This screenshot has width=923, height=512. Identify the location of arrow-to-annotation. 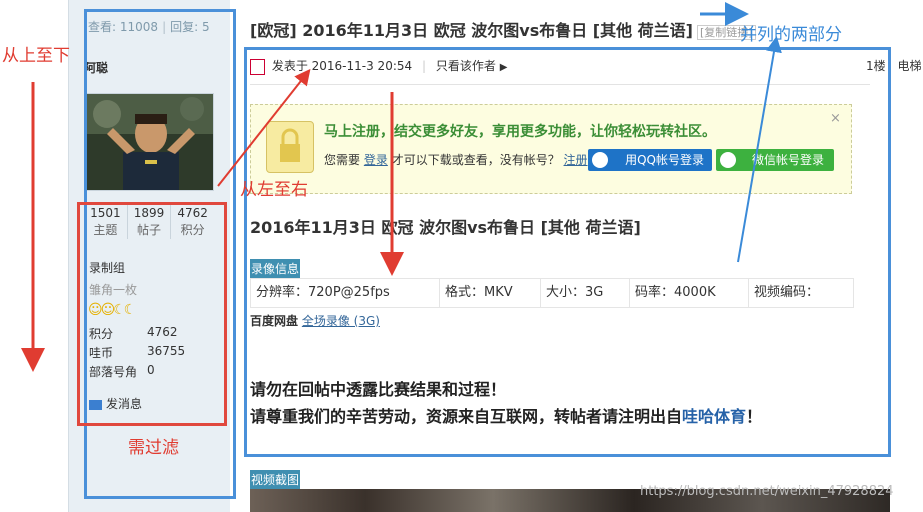
(759, 149).